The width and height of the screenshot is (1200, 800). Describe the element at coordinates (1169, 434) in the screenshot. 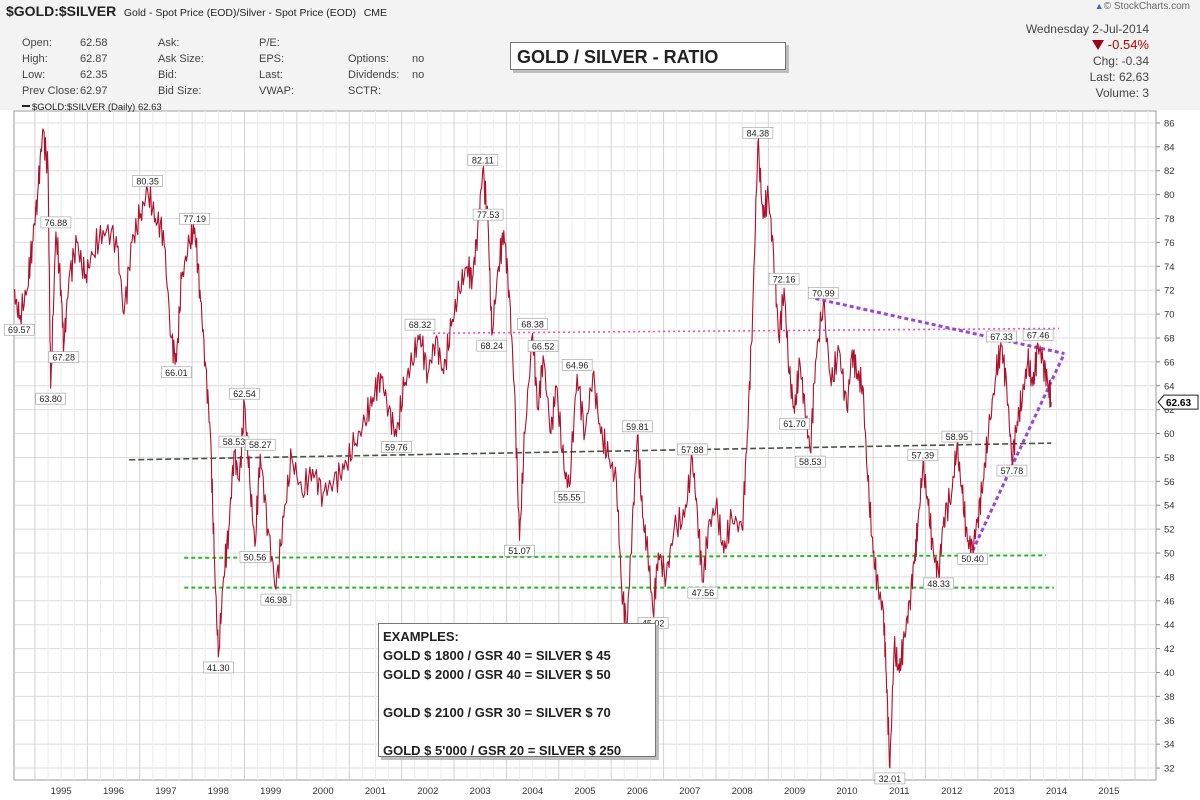

I see `y-tick-label: 60` at that location.